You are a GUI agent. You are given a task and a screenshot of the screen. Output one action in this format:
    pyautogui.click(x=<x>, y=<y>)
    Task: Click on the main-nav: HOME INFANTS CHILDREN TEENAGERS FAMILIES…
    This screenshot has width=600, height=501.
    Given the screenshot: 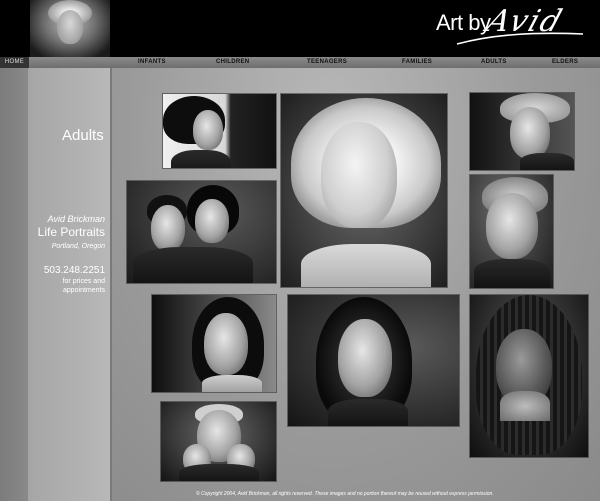 What is the action you would take?
    pyautogui.click(x=300, y=62)
    